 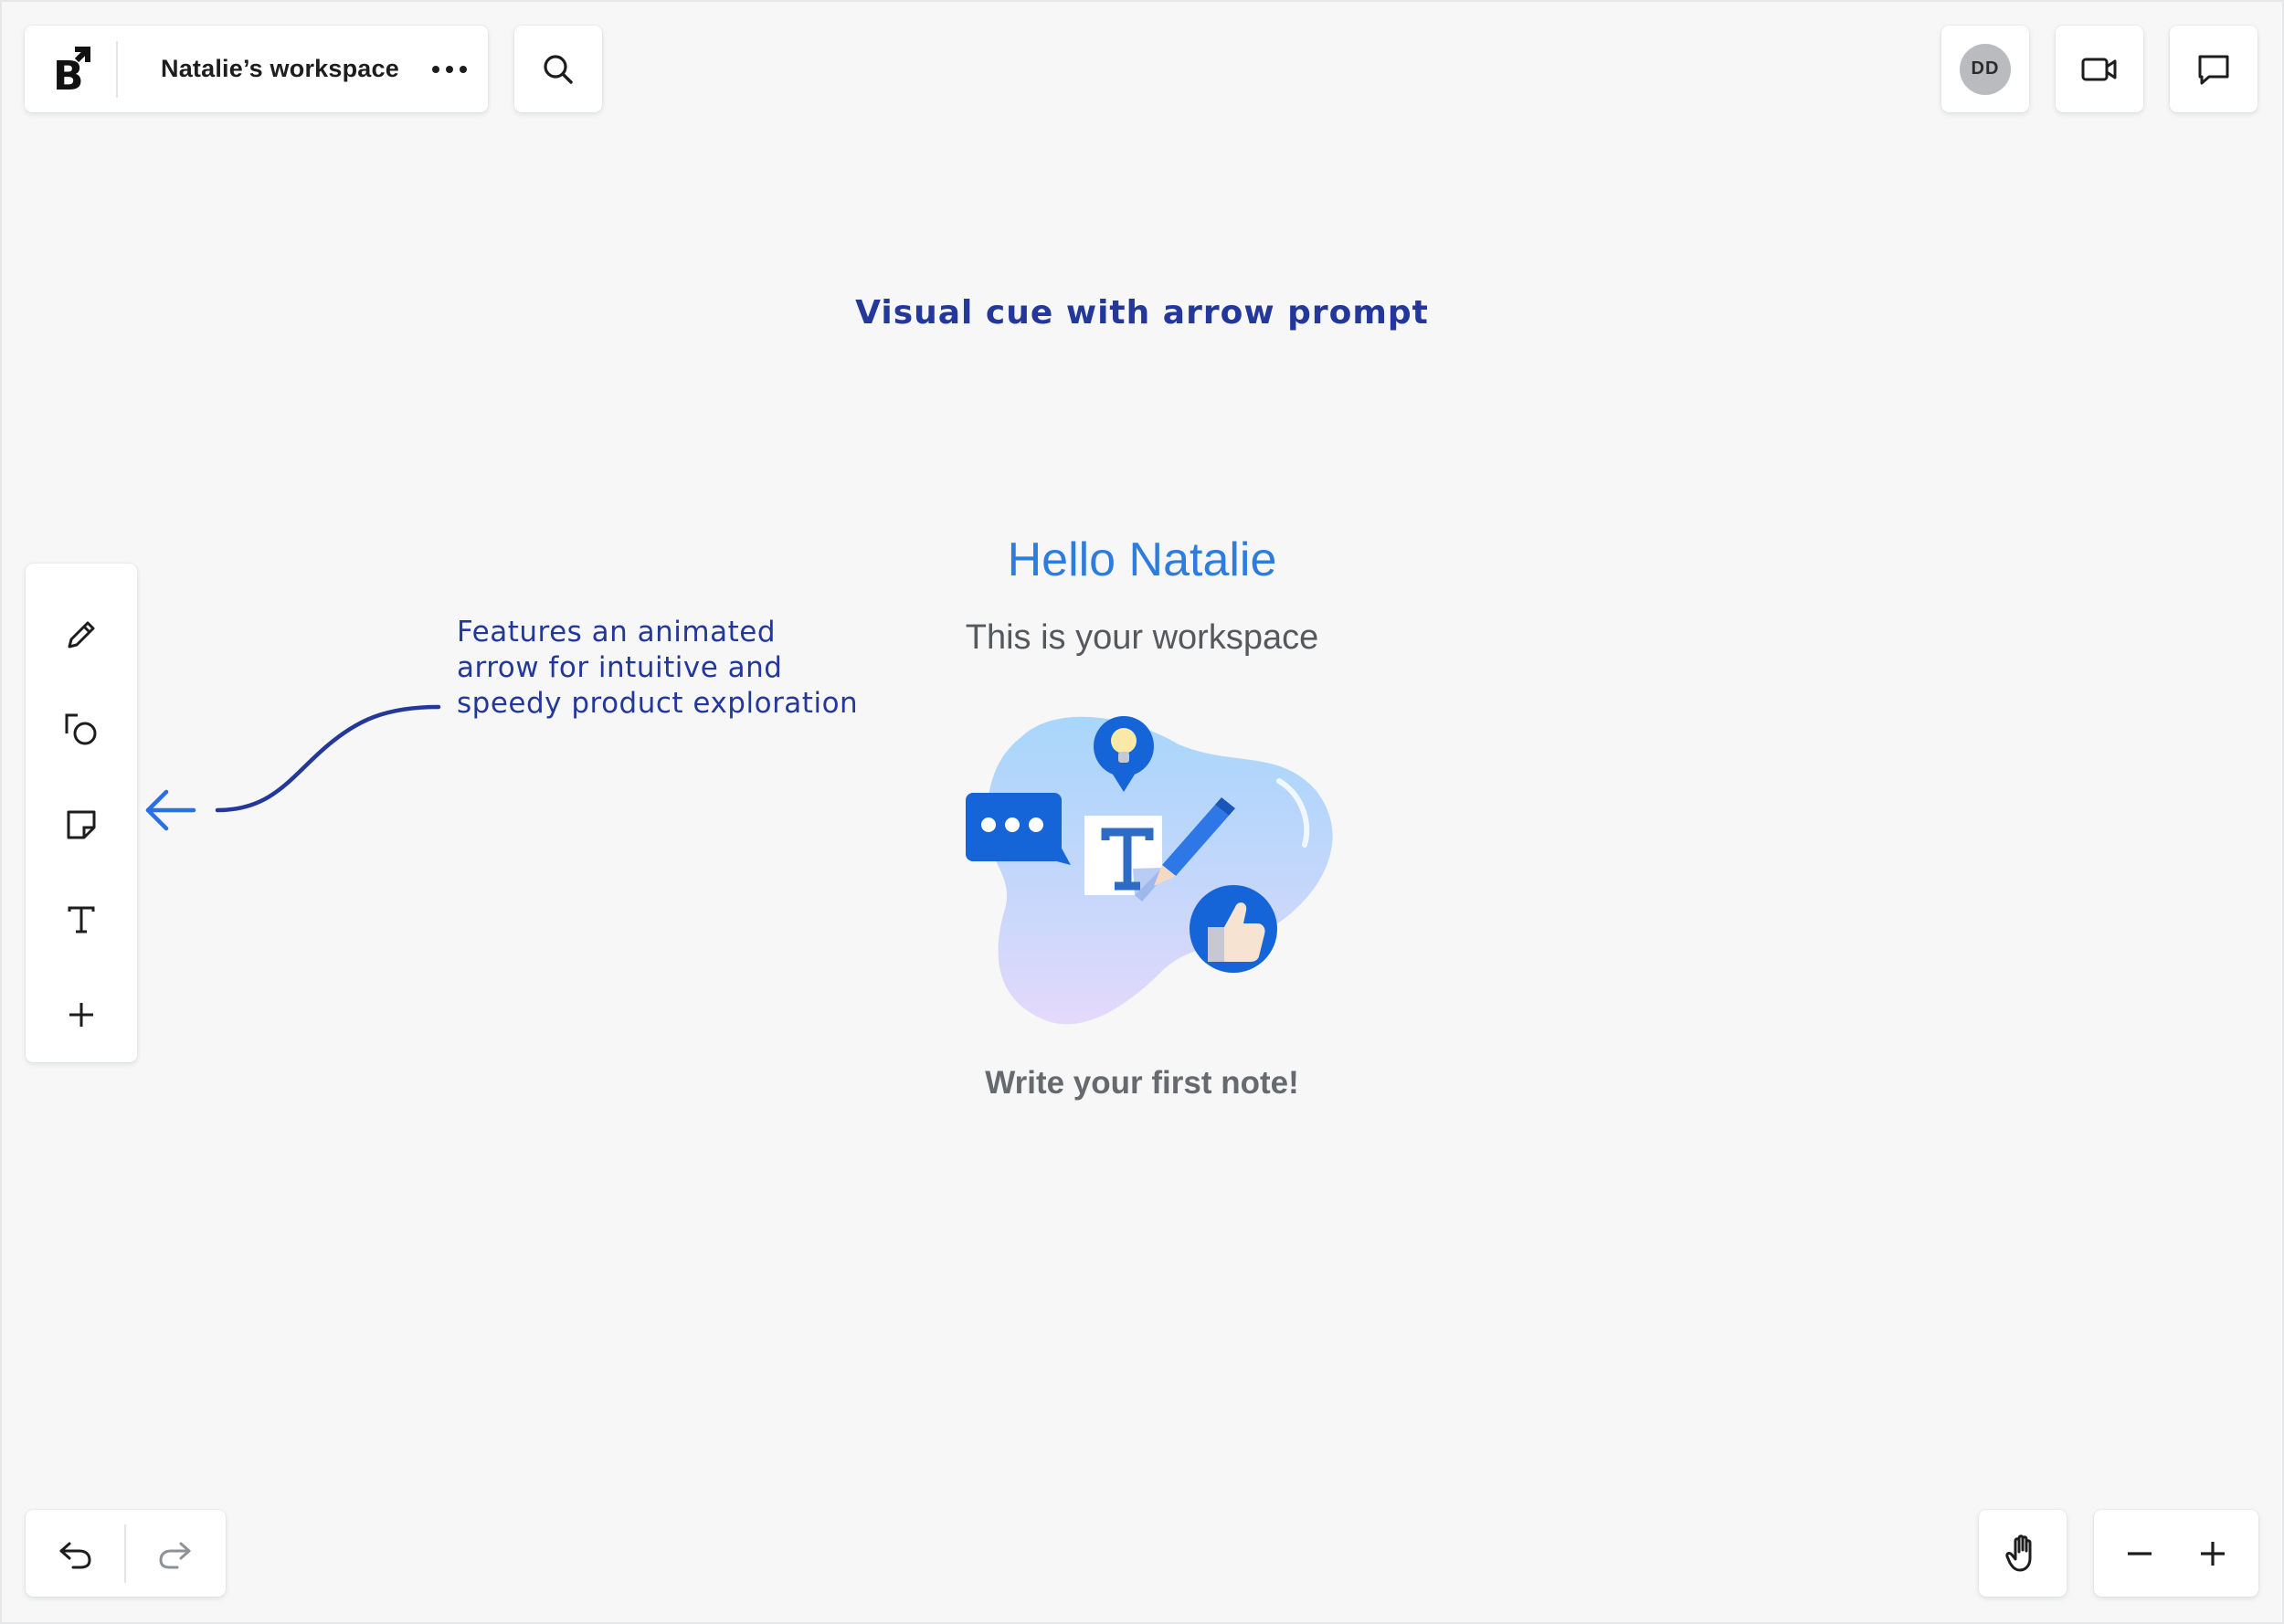 I want to click on text-icon, so click(x=81, y=920).